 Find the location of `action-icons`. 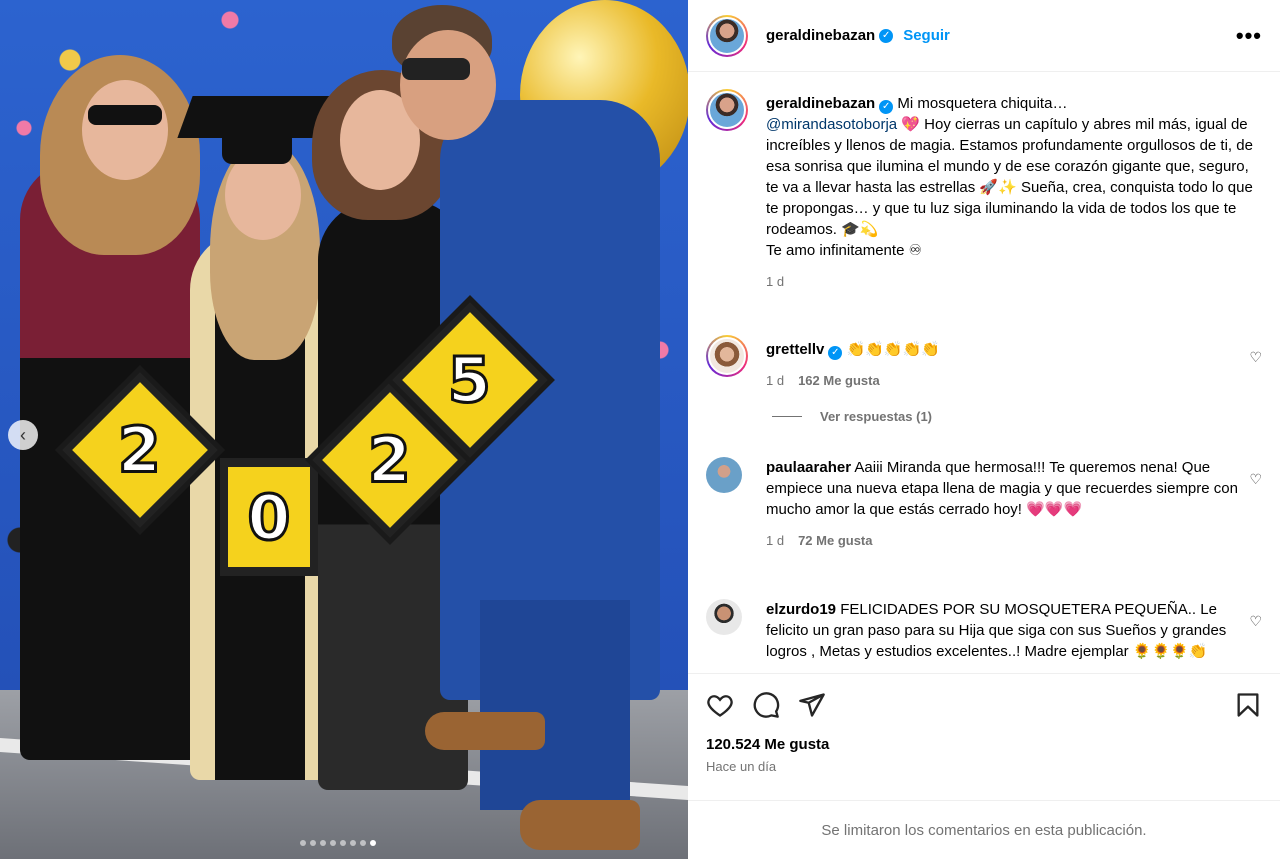

action-icons is located at coordinates (984, 705).